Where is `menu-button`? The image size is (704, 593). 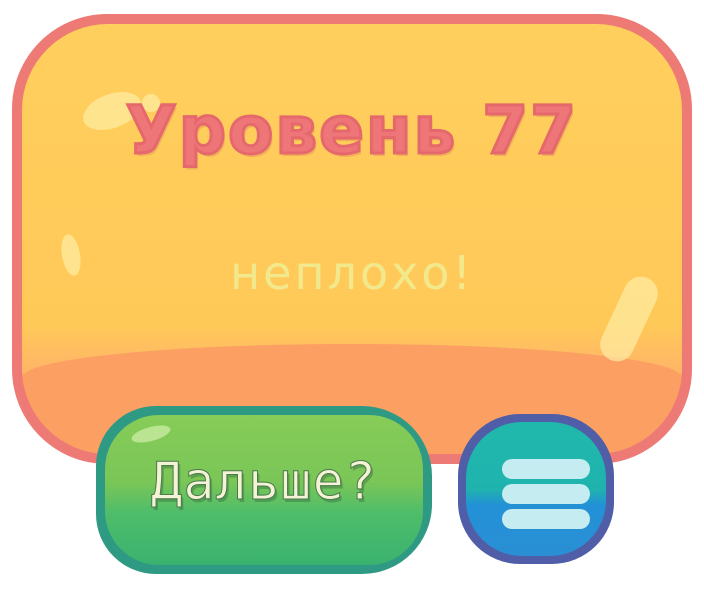
menu-button is located at coordinates (536, 489).